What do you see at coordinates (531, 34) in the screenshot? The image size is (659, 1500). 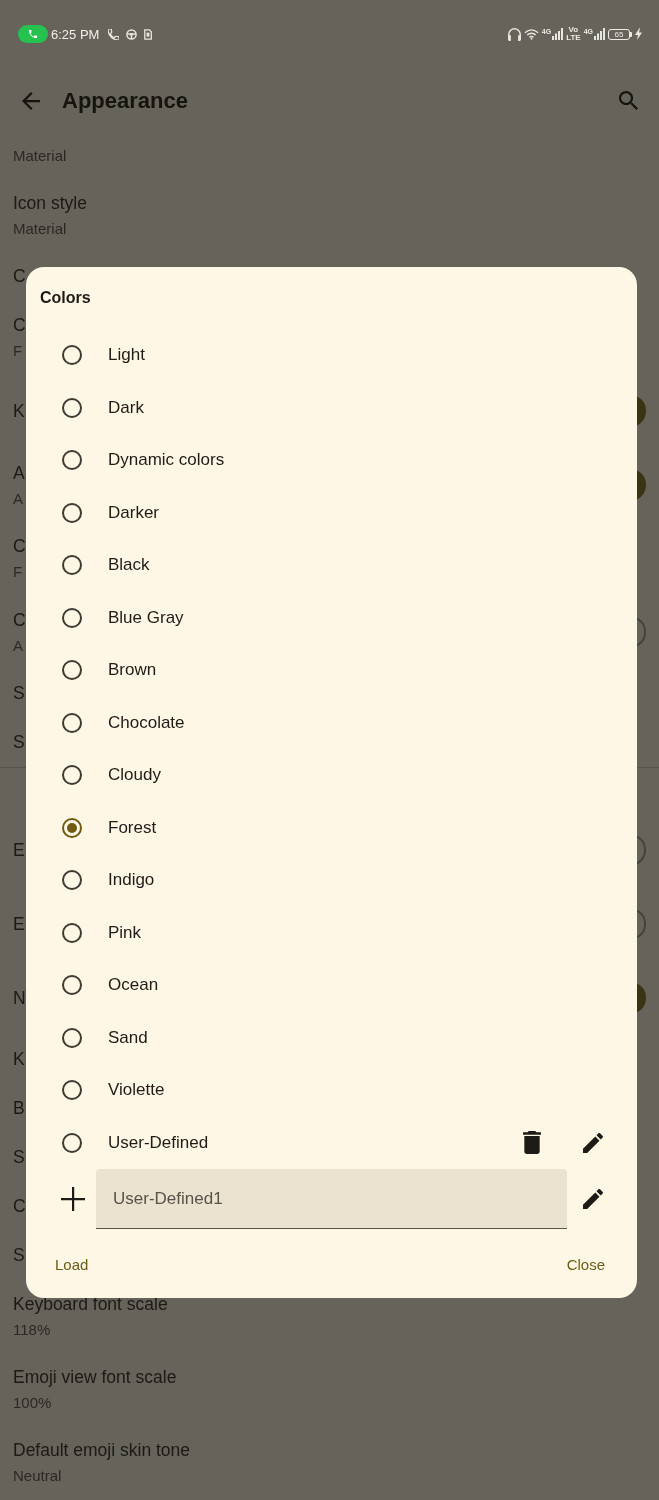 I see `wifi-icon` at bounding box center [531, 34].